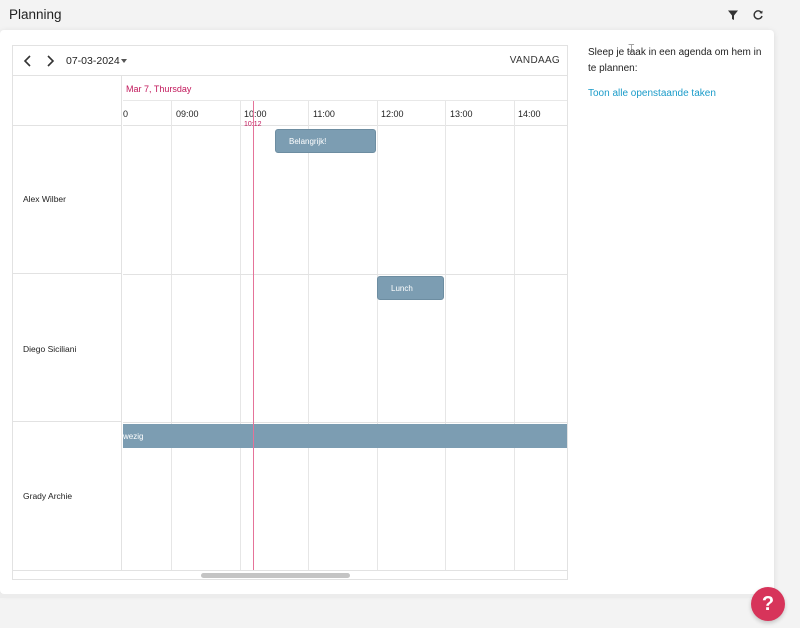 Image resolution: width=800 pixels, height=628 pixels. What do you see at coordinates (345, 436) in the screenshot?
I see `event-afwezig: wezig` at bounding box center [345, 436].